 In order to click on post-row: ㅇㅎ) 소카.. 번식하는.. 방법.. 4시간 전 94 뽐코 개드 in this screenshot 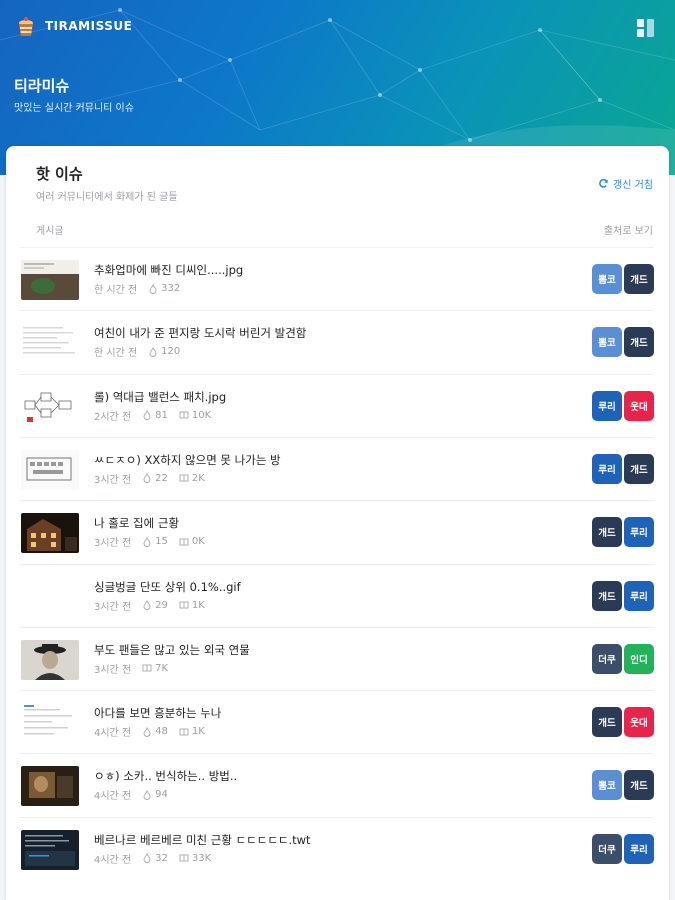, I will do `click(337, 784)`.